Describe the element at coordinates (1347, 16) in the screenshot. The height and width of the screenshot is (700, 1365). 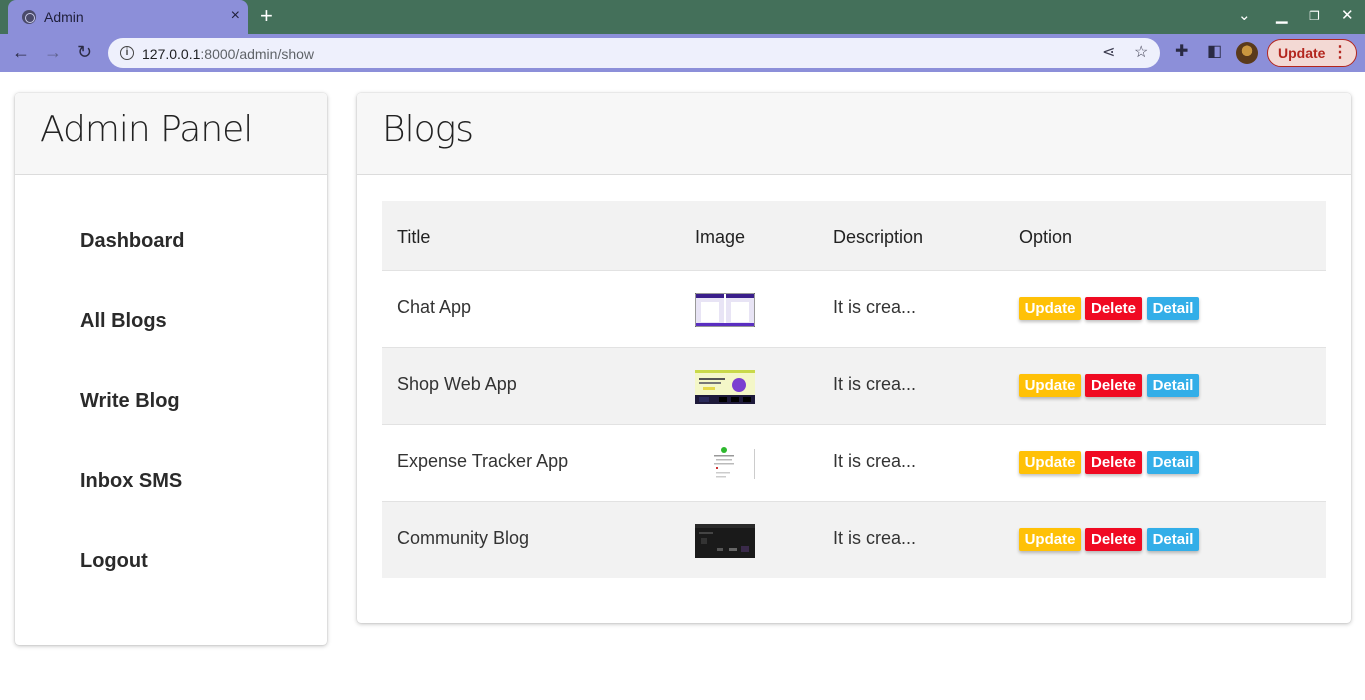
I see `close-window-icon: ✕` at that location.